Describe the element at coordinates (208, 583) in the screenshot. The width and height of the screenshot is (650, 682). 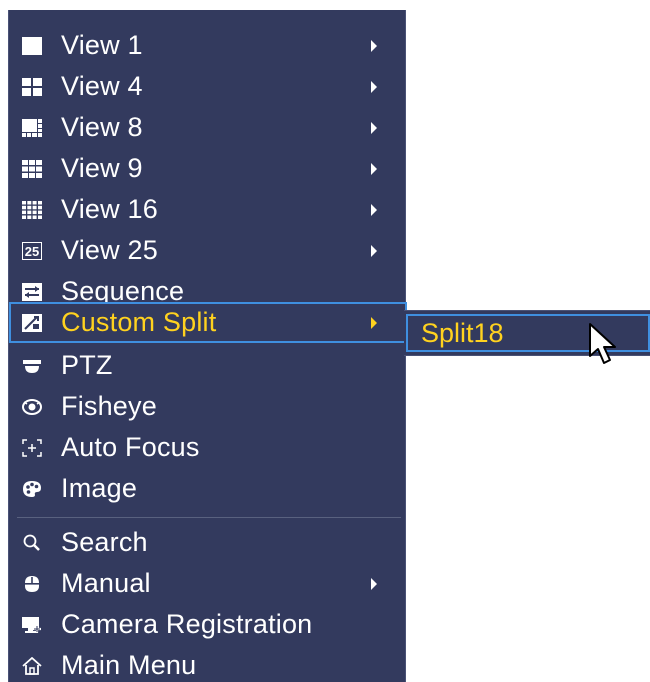
I see `menu-item-manual: Manual` at that location.